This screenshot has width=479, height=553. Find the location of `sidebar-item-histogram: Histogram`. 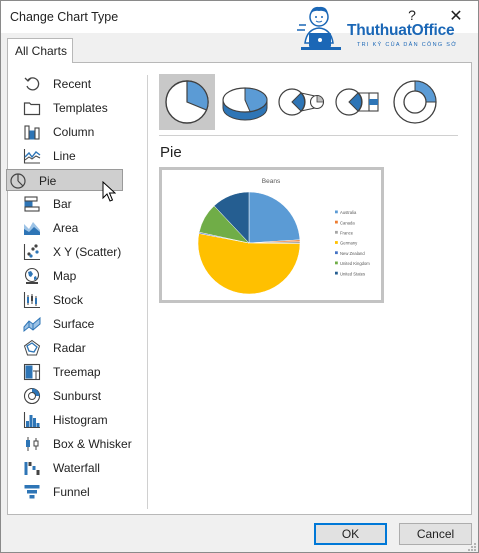

sidebar-item-histogram: Histogram is located at coordinates (79, 420).